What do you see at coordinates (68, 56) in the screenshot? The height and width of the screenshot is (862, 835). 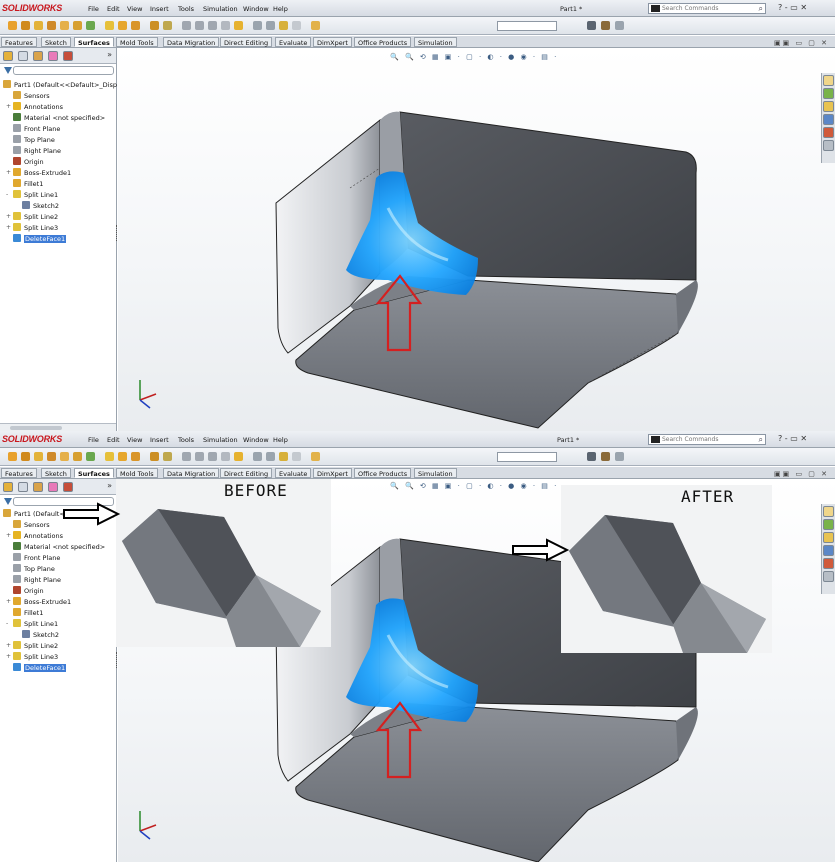 I see `display-manager-icon` at bounding box center [68, 56].